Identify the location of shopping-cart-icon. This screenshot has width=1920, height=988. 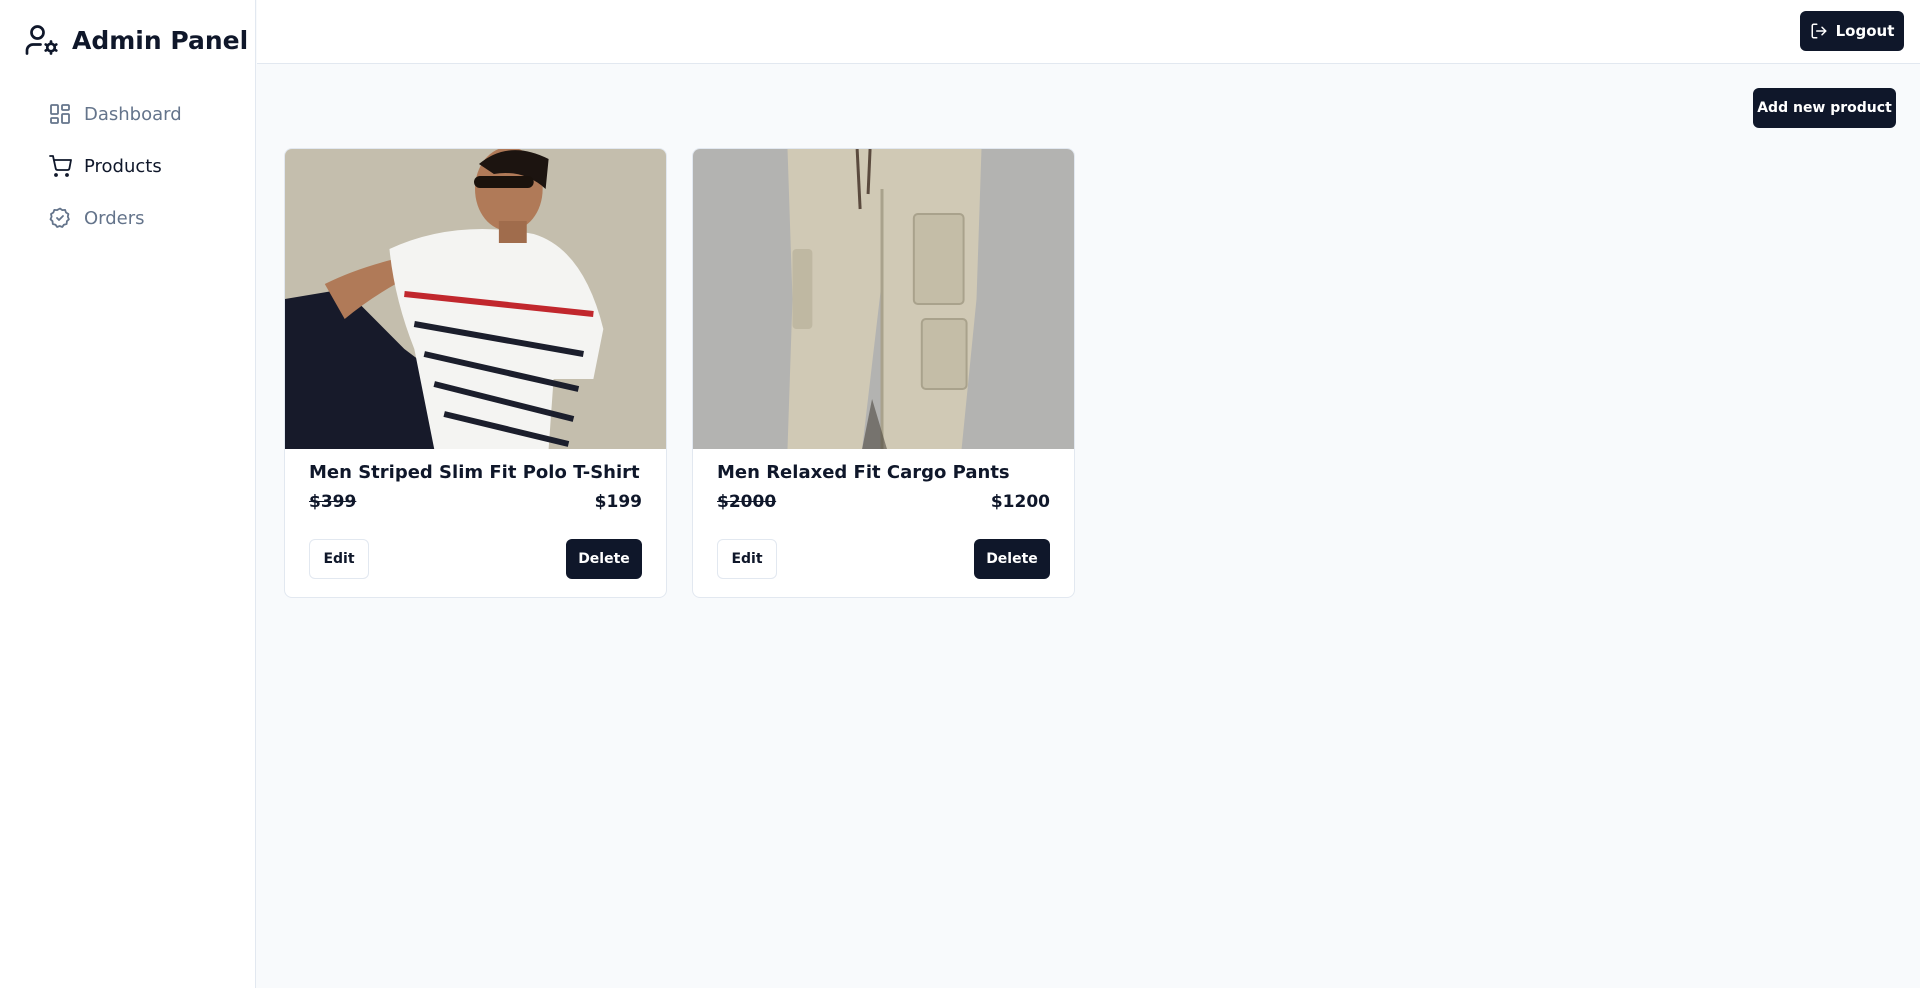
(60, 166).